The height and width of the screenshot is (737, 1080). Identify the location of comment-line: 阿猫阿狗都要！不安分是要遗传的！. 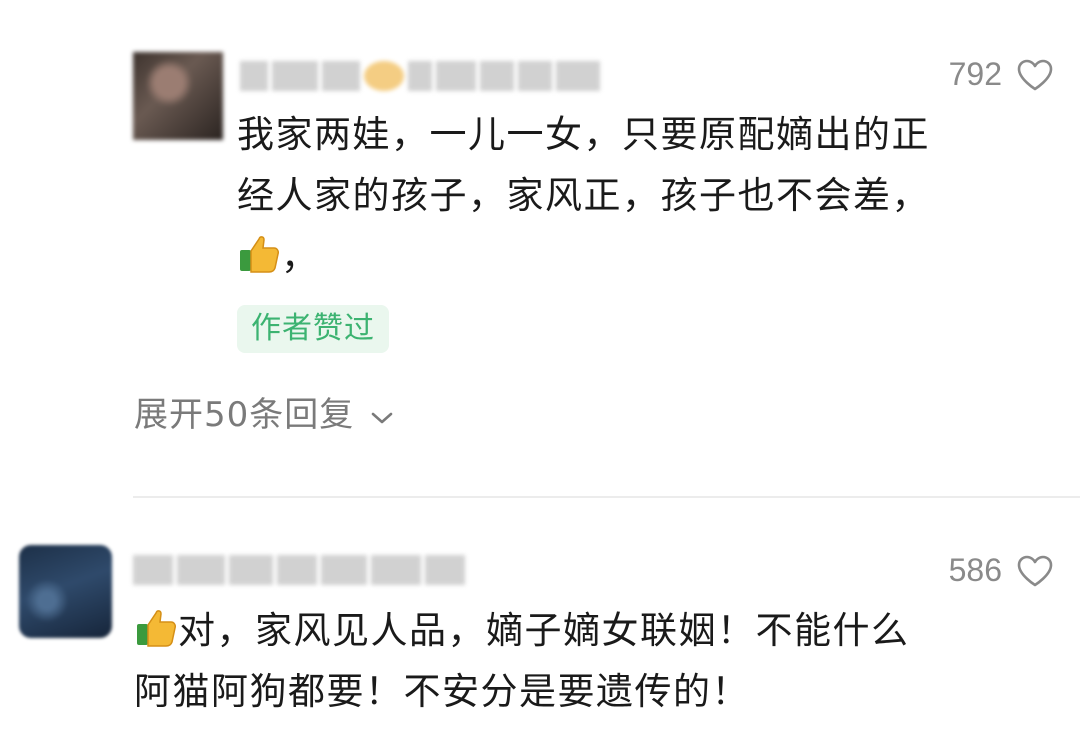
(442, 691).